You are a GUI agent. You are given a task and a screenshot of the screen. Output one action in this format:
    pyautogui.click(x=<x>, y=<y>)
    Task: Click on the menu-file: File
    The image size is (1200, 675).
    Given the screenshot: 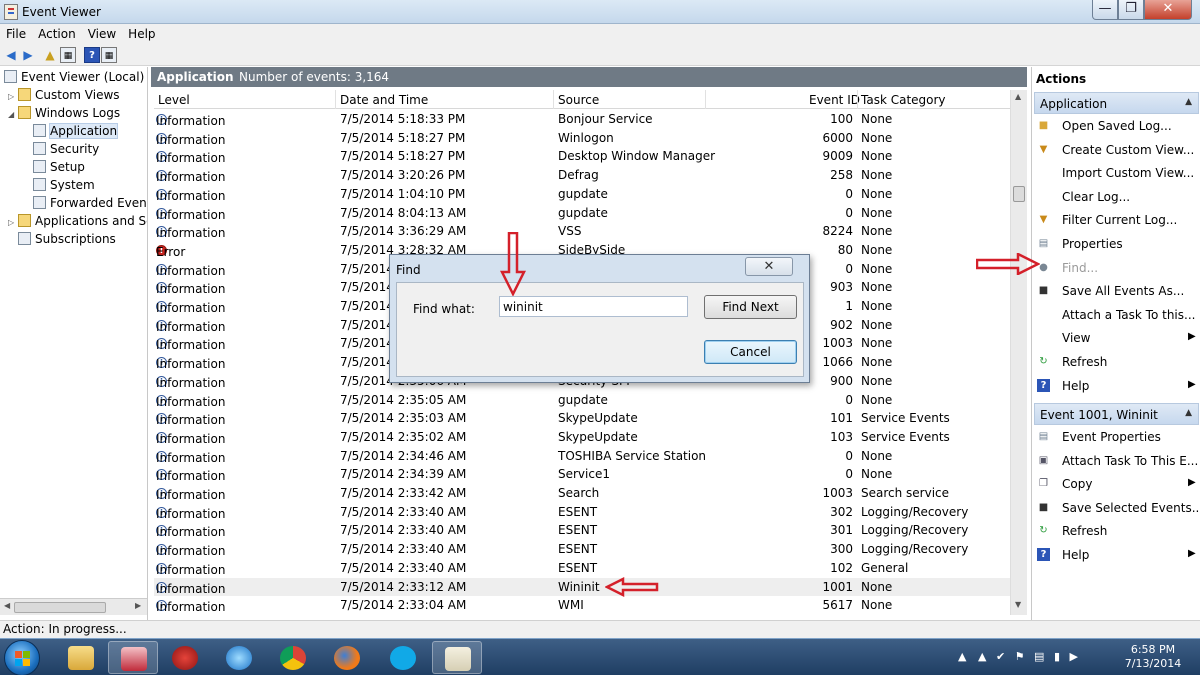 What is the action you would take?
    pyautogui.click(x=16, y=32)
    